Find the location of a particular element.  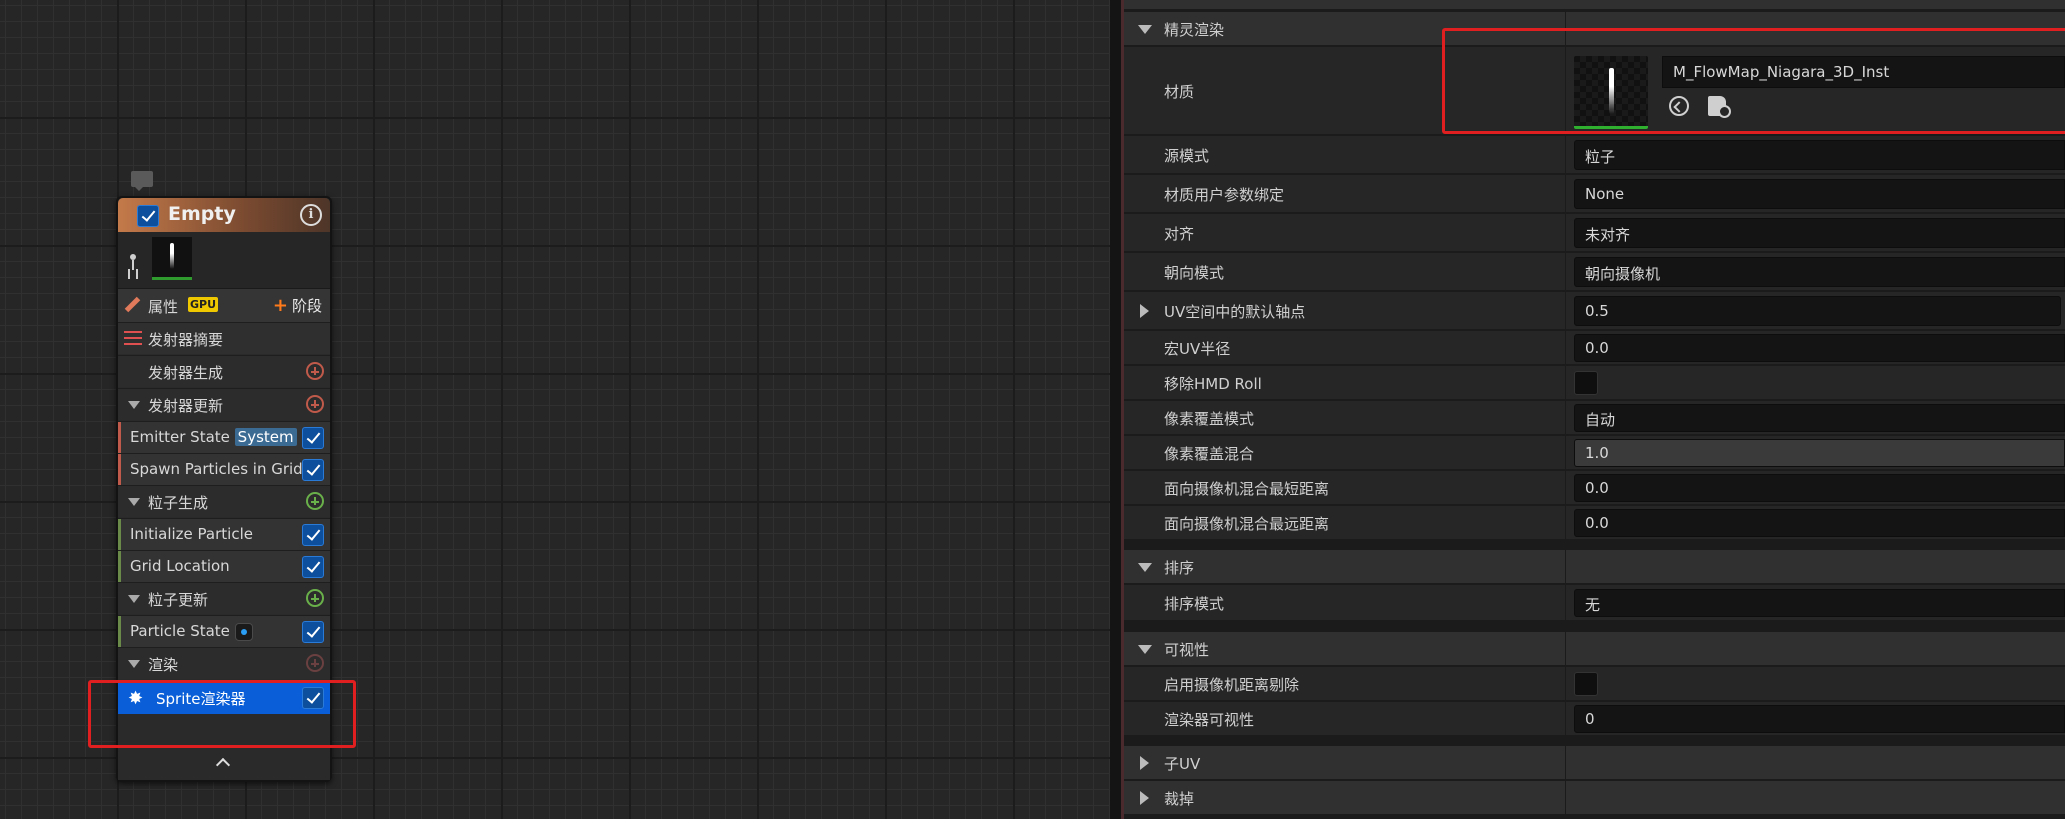

item-label: Particle State is located at coordinates (180, 631).